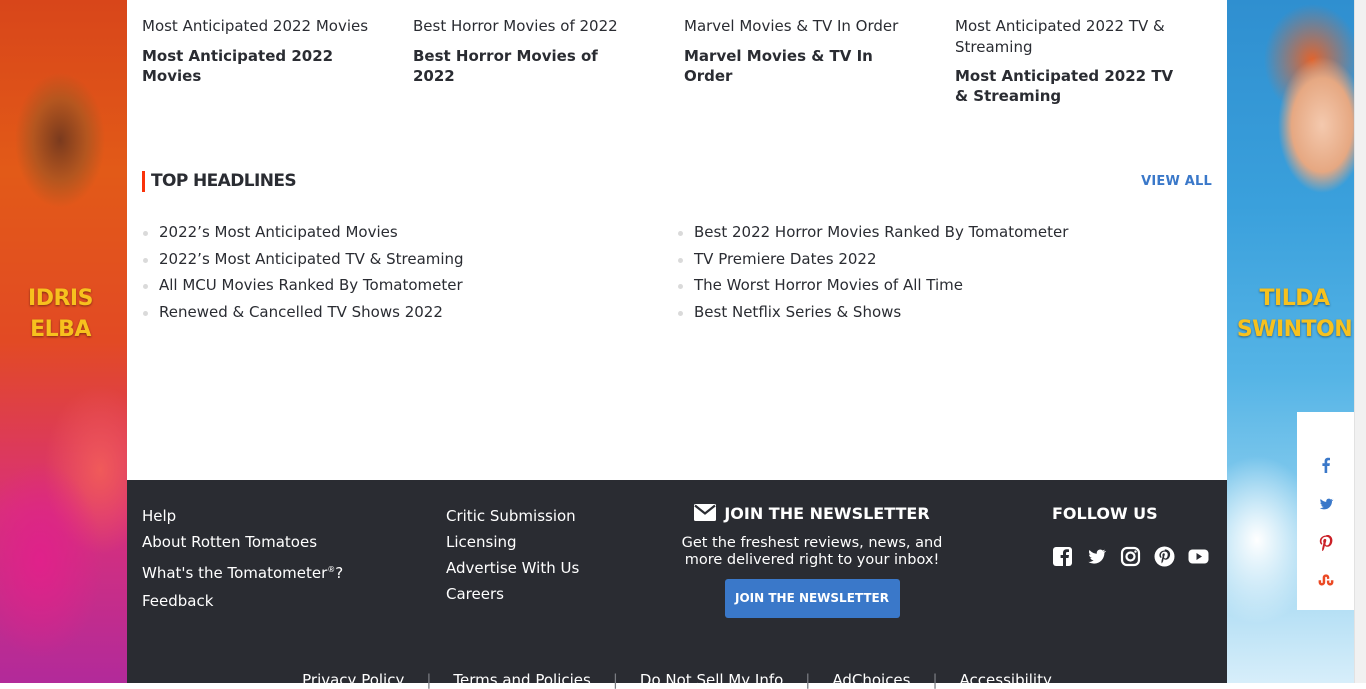 The image size is (1366, 689). Describe the element at coordinates (871, 680) in the screenshot. I see `adchoices-link: AdChoices` at that location.